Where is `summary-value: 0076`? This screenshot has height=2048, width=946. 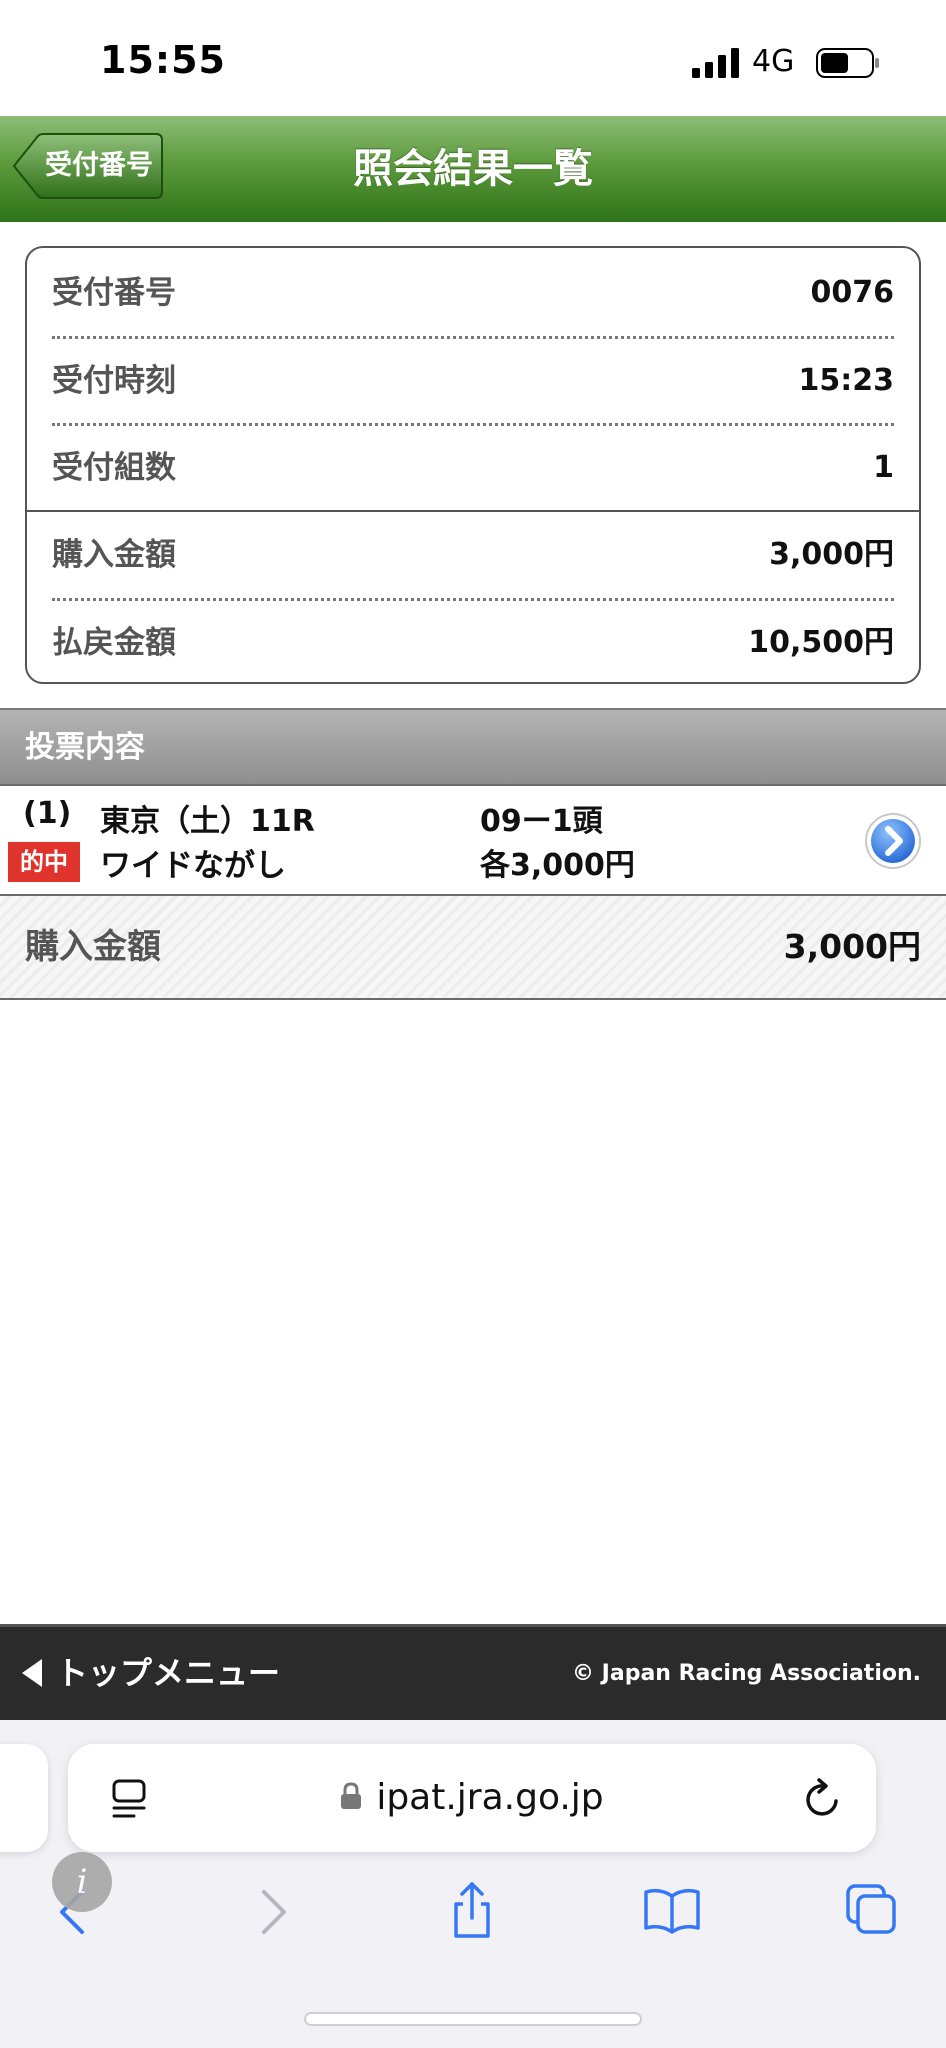
summary-value: 0076 is located at coordinates (852, 292).